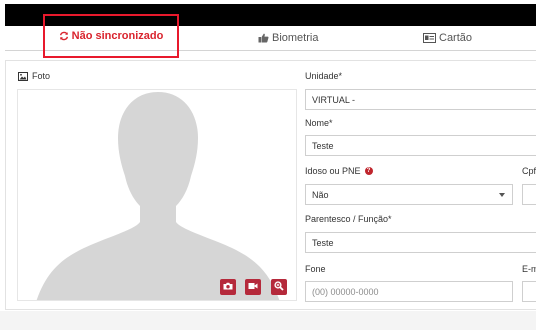  Describe the element at coordinates (334, 99) in the screenshot. I see `unidade-value: VIRTUAL -` at that location.